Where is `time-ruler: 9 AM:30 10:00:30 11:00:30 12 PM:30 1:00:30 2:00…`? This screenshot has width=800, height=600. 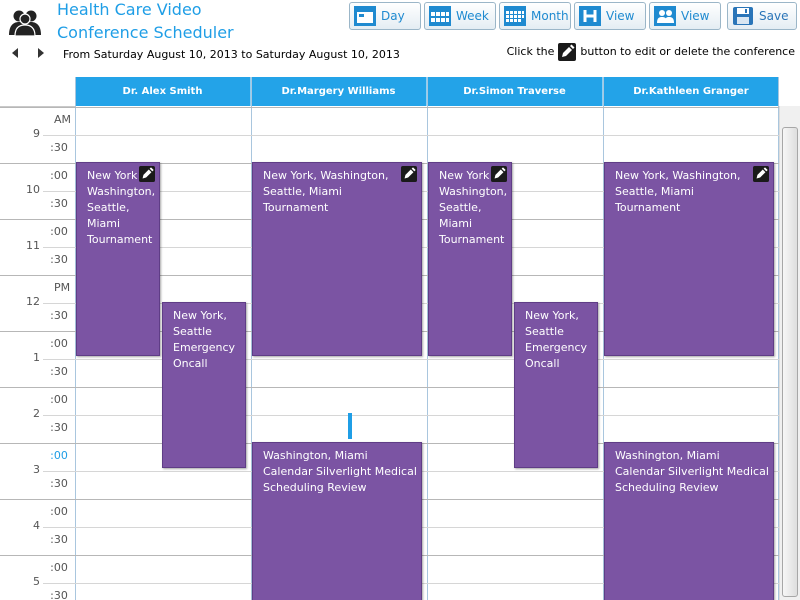 time-ruler: 9 AM:30 10:00:30 11:00:30 12 PM:30 1:00:30 2:00… is located at coordinates (37, 353).